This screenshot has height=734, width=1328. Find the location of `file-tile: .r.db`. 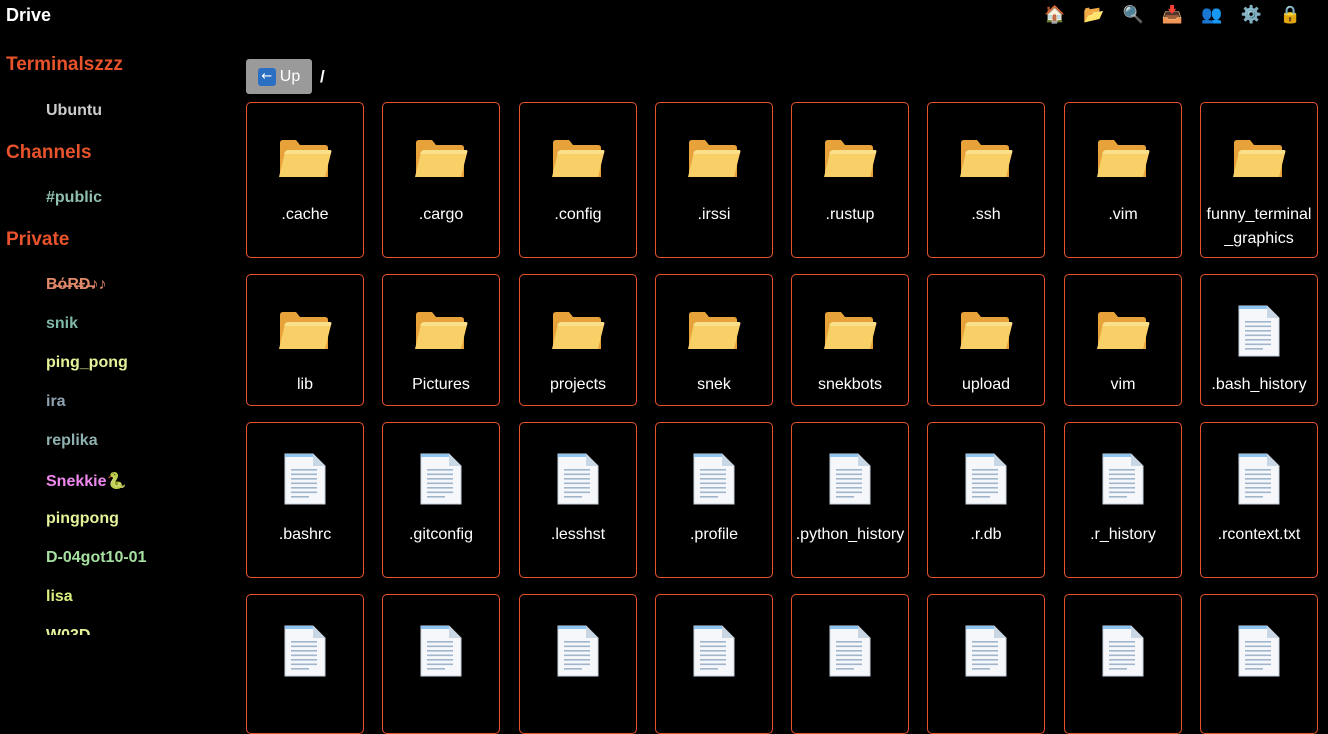

file-tile: .r.db is located at coordinates (986, 500).